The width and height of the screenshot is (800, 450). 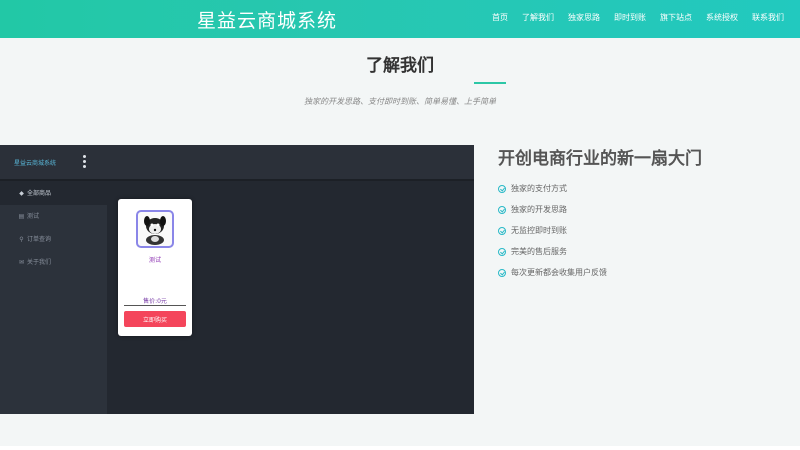 What do you see at coordinates (21, 239) in the screenshot?
I see `search-icon: ⚲` at bounding box center [21, 239].